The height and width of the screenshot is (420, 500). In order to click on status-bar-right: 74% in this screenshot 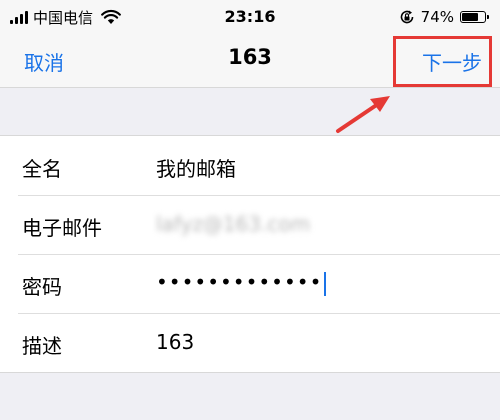, I will do `click(444, 17)`.